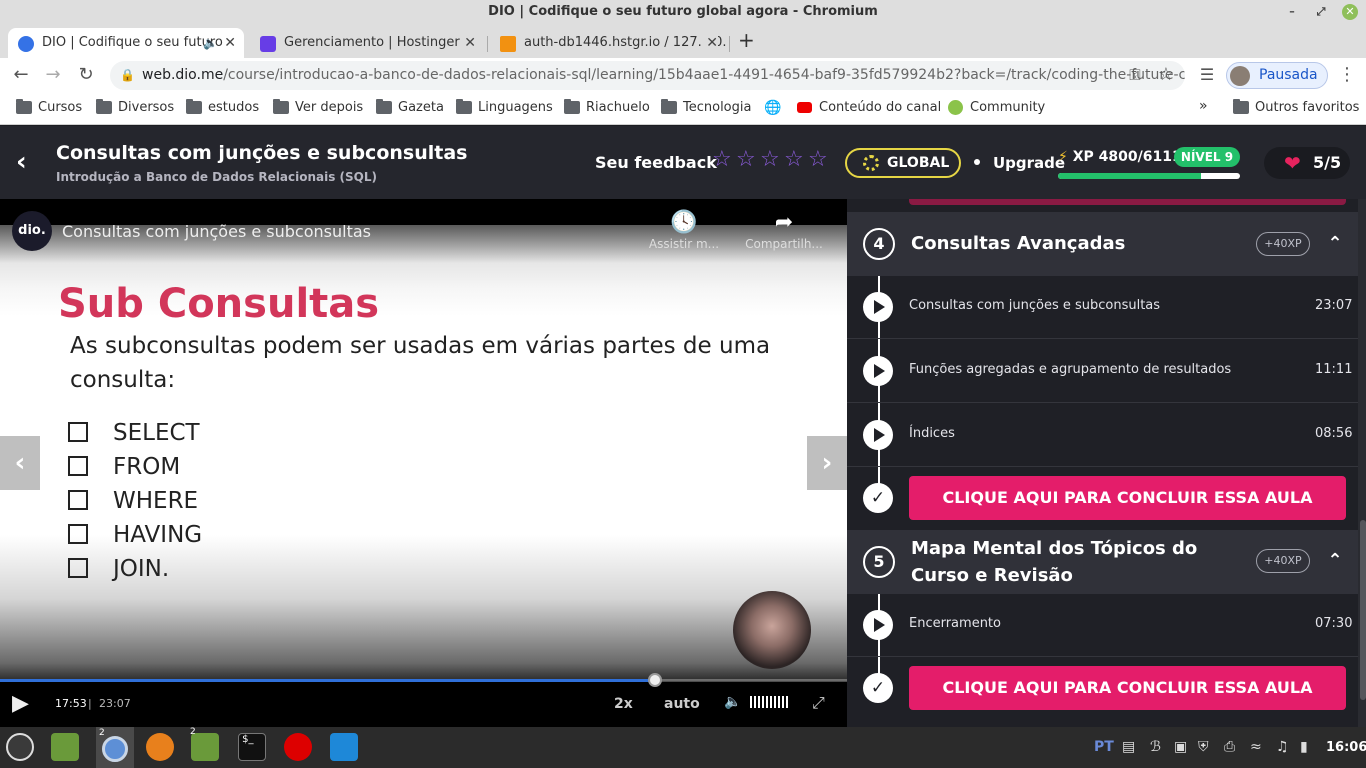 This screenshot has width=1366, height=768. I want to click on bookmark-label: Tecnologia, so click(717, 107).